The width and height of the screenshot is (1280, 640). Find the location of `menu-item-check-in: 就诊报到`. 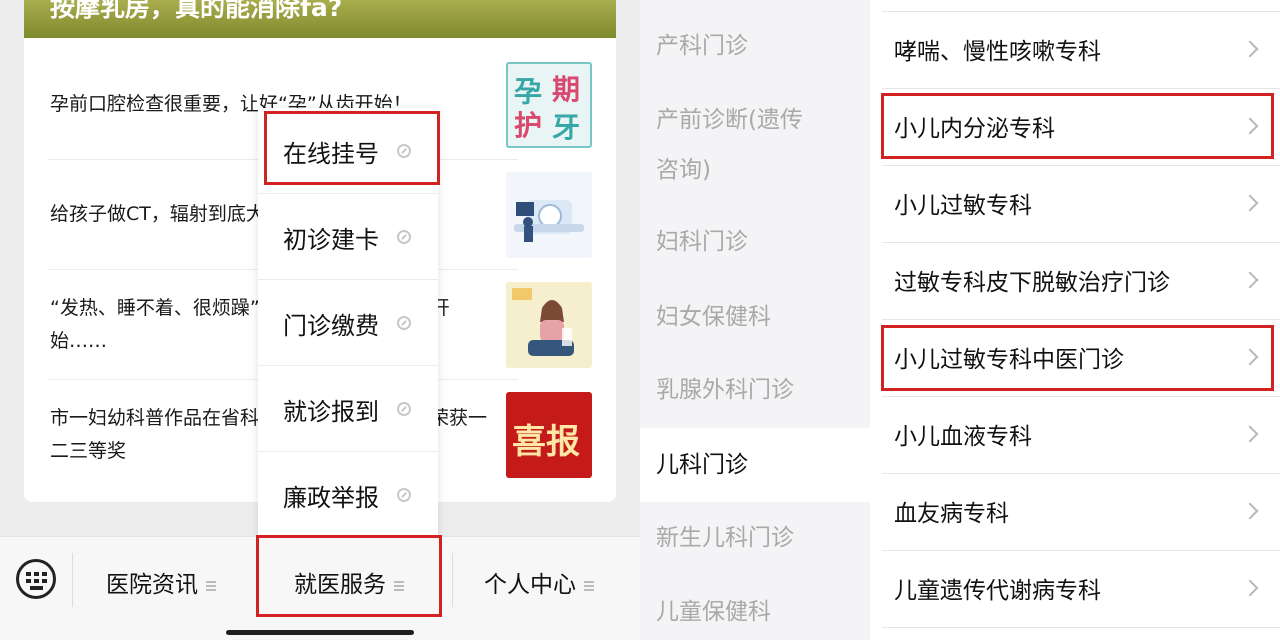

menu-item-check-in: 就诊报到 is located at coordinates (348, 409).